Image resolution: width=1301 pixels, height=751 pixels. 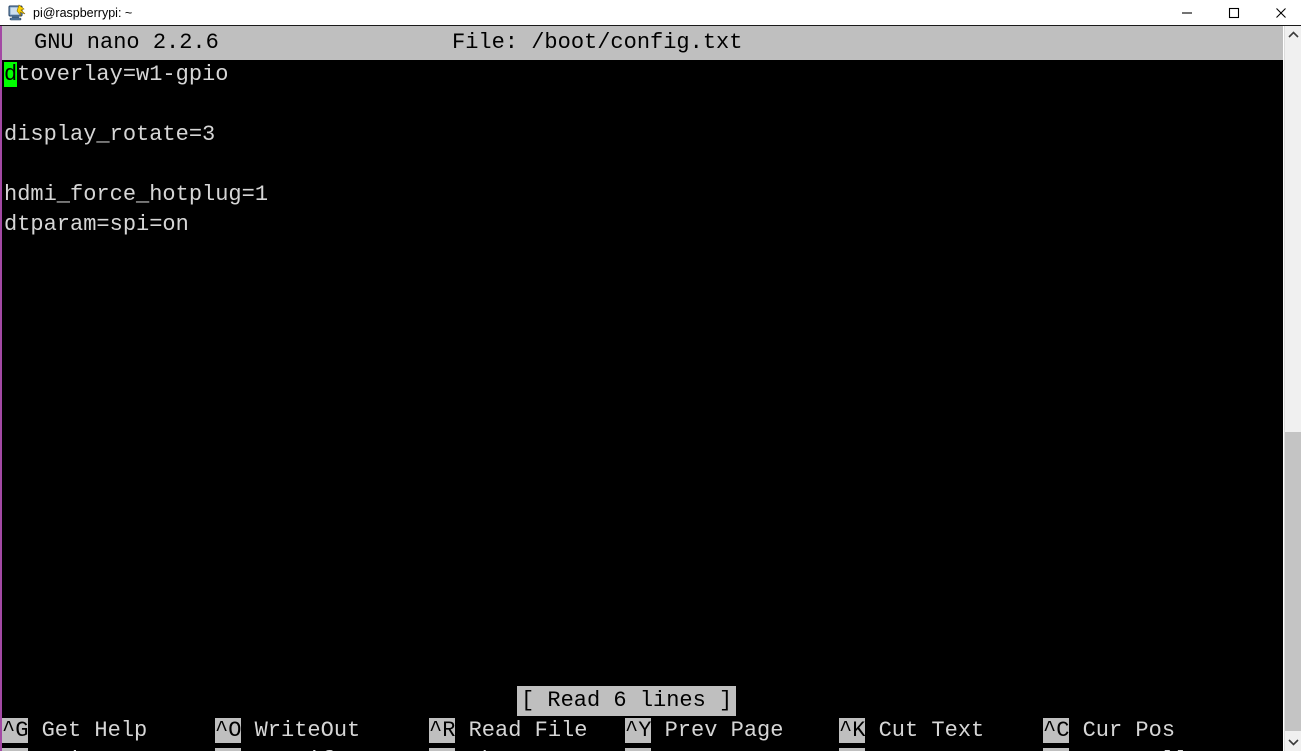 I want to click on maximize-icon, so click(x=1233, y=12).